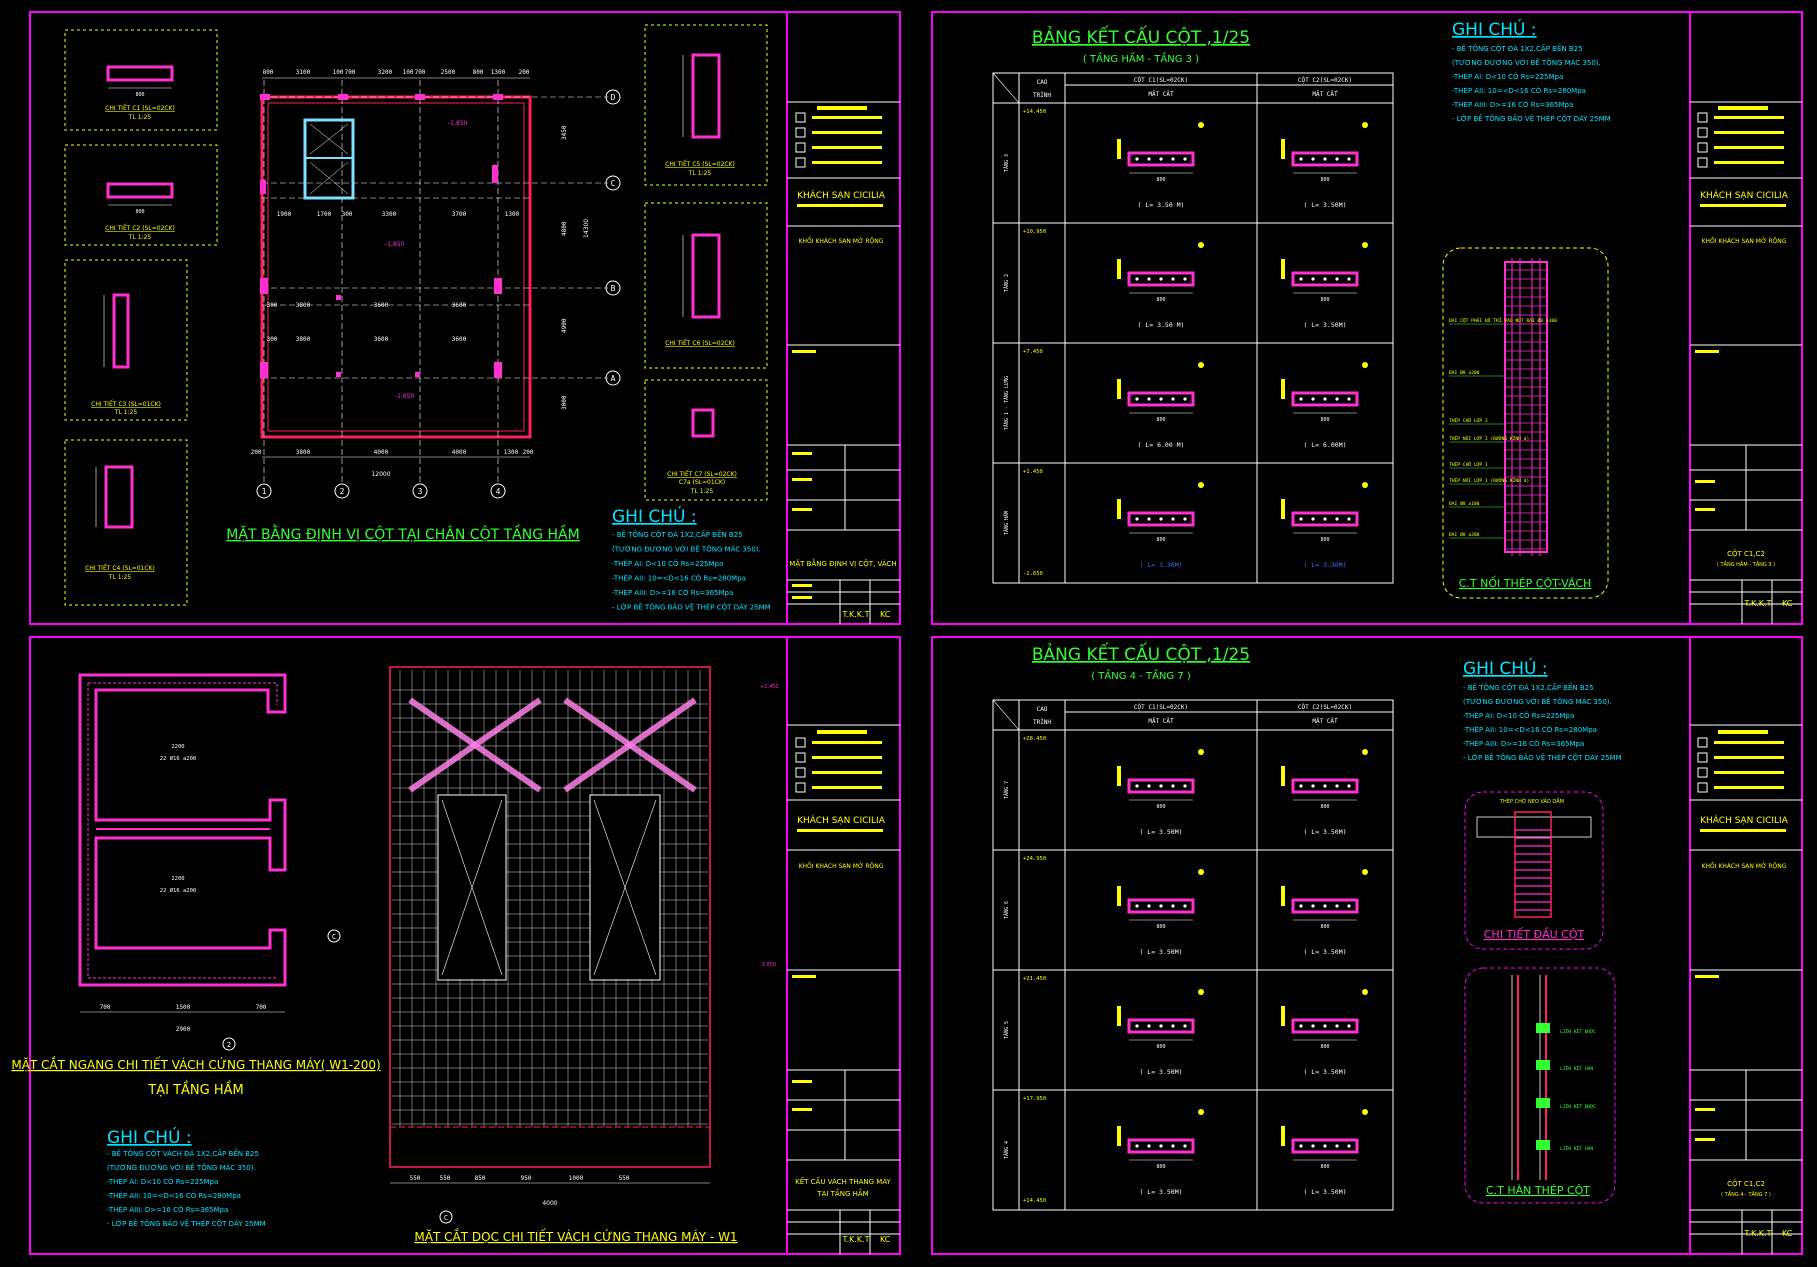 Image resolution: width=1817 pixels, height=1267 pixels. Describe the element at coordinates (1578, 1031) in the screenshot. I see `weld-label: LIÊN KẾT ĐƯỢC` at that location.